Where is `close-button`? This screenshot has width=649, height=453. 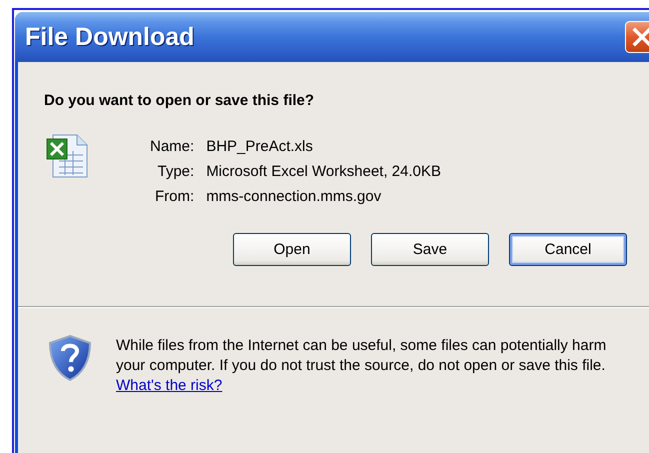 close-button is located at coordinates (637, 37).